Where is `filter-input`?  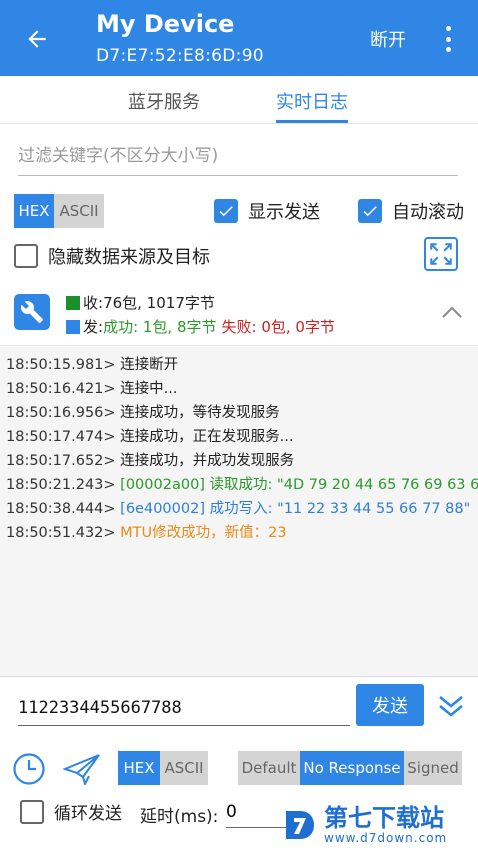
filter-input is located at coordinates (238, 156).